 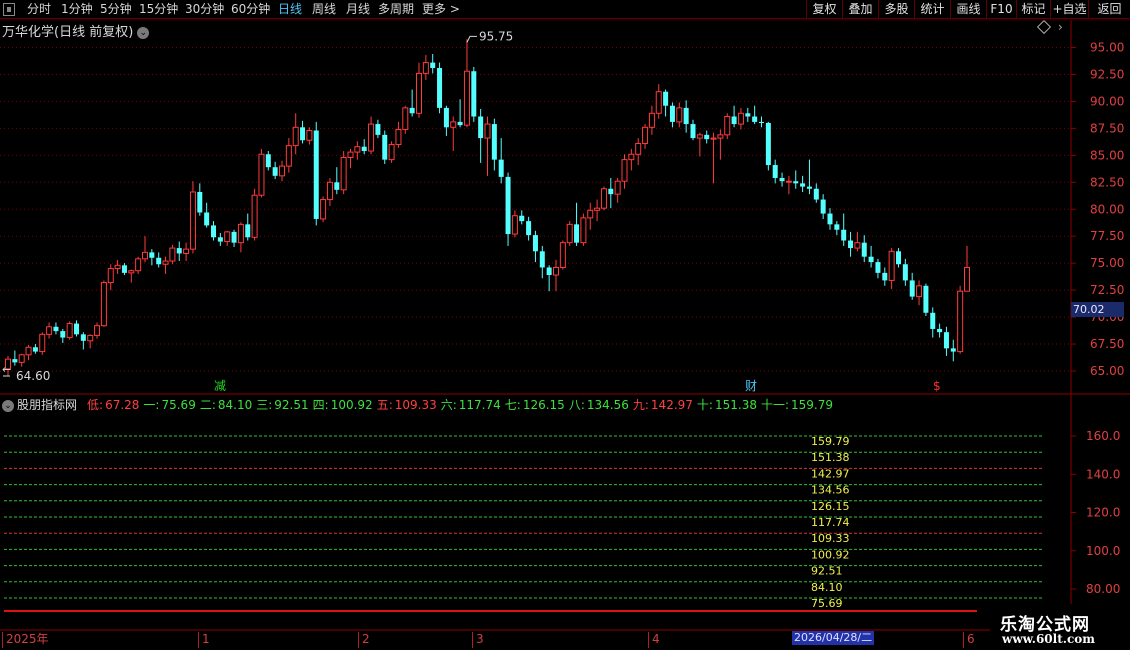 What do you see at coordinates (291, 405) in the screenshot?
I see `indicator-value-3: 92.51` at bounding box center [291, 405].